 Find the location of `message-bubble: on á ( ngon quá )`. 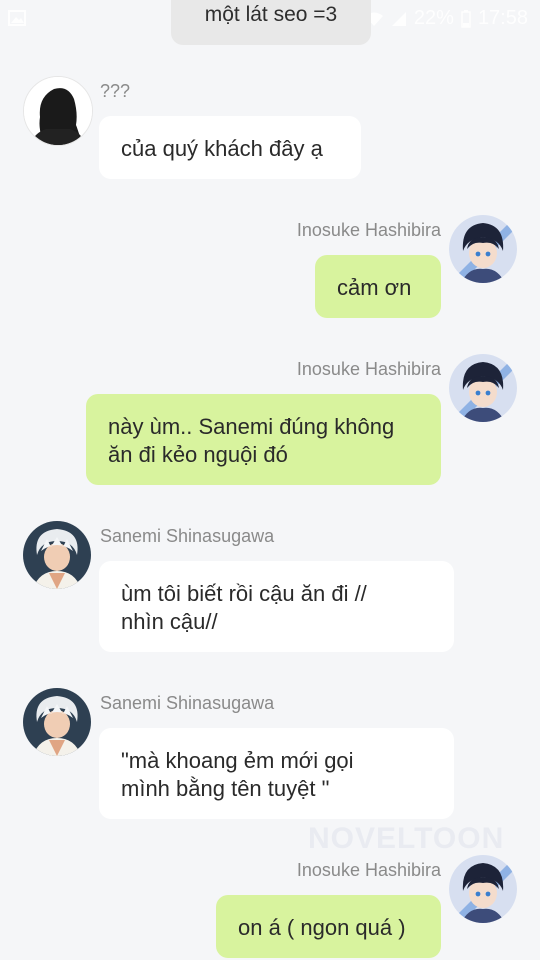

message-bubble: on á ( ngon quá ) is located at coordinates (328, 926).